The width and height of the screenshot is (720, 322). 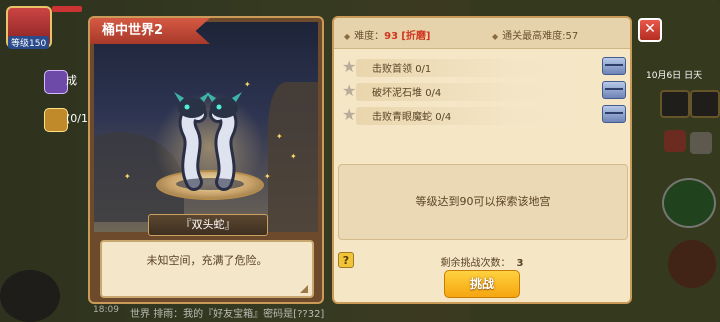 What do you see at coordinates (304, 289) in the screenshot?
I see `corner-decoration-icon` at bounding box center [304, 289].